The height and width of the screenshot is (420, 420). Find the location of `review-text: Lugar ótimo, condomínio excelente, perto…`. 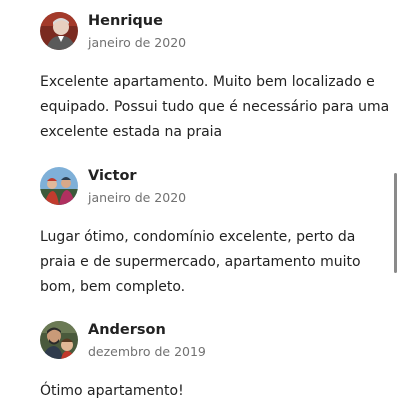

review-text: Lugar ótimo, condomínio excelente, perto… is located at coordinates (200, 262).